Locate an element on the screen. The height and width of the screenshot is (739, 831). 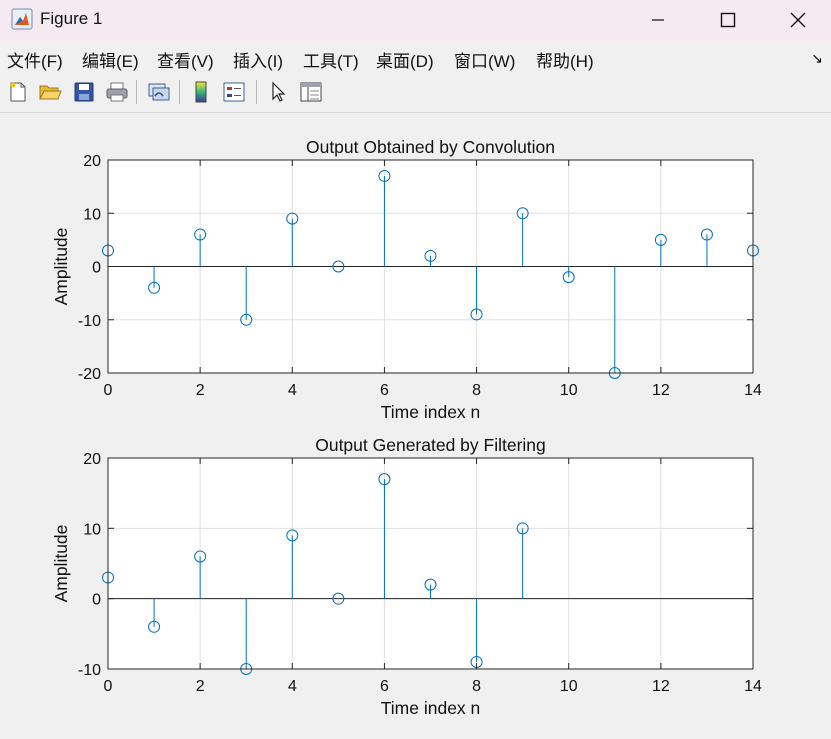
property-editor-button is located at coordinates (311, 92).